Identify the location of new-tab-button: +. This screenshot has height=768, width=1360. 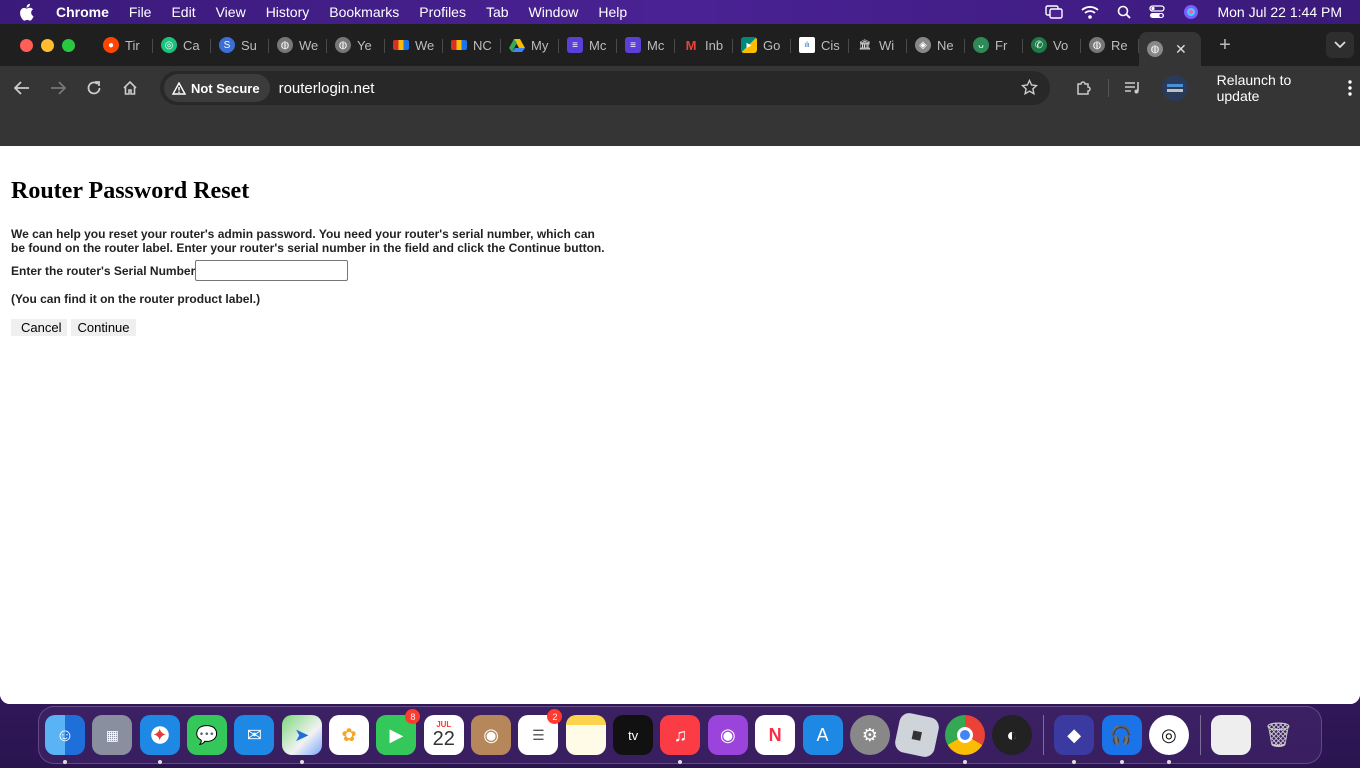
(1225, 45).